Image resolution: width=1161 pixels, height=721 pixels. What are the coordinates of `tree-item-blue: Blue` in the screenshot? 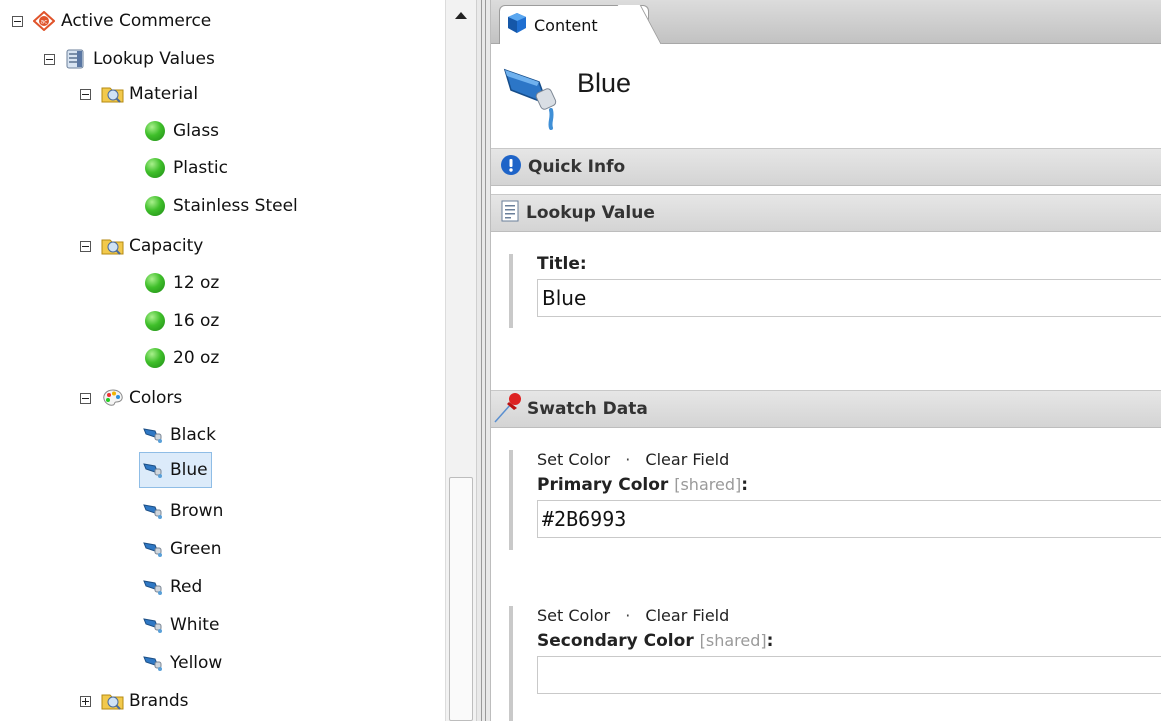 It's located at (175, 470).